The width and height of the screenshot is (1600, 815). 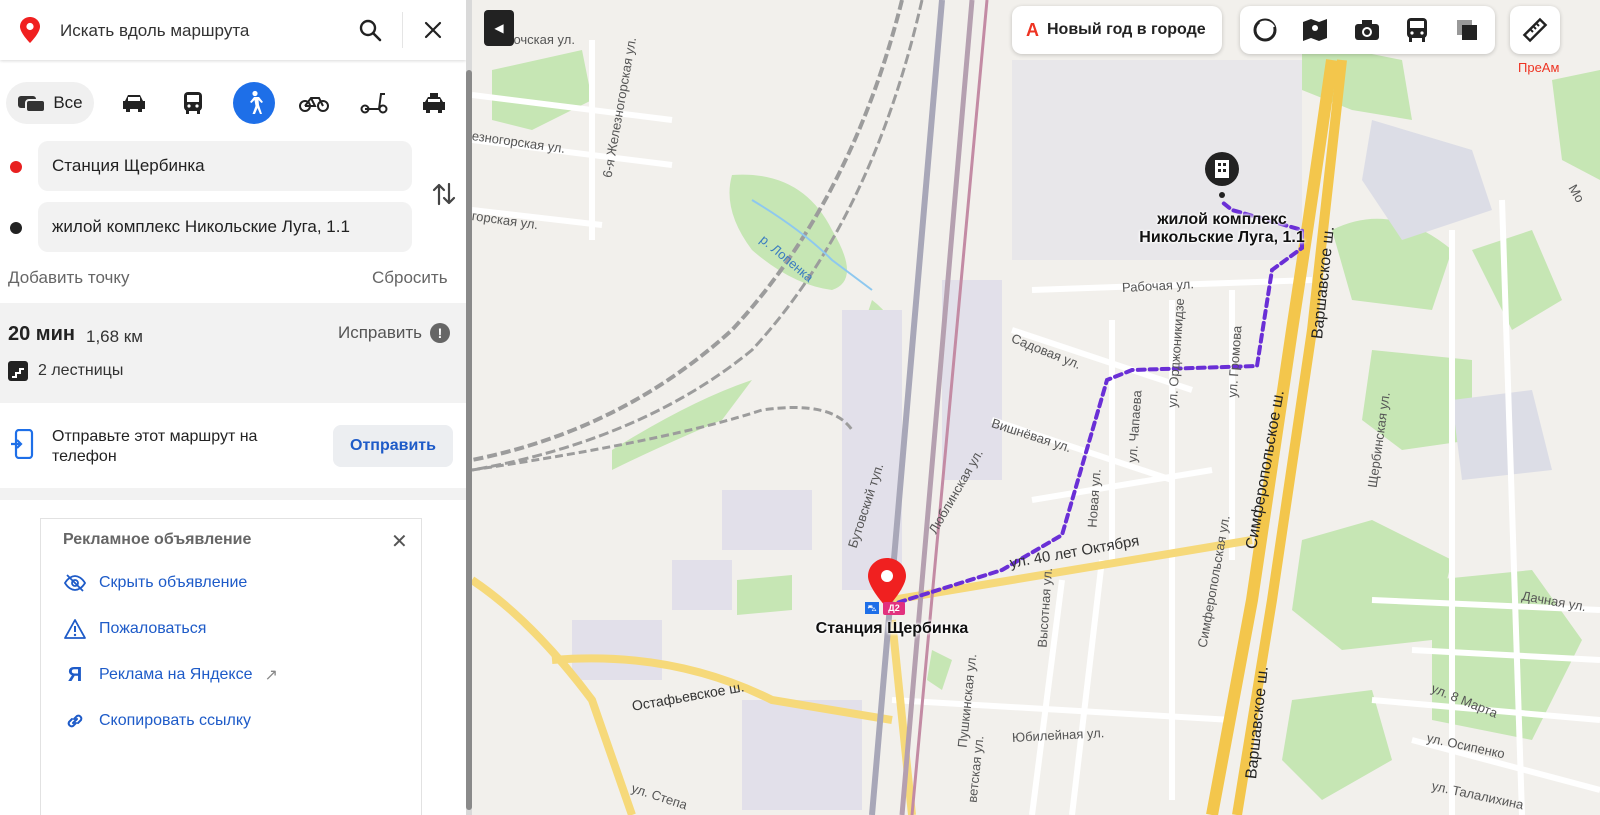 I want to click on fix-route-button: Исправить!, so click(x=394, y=333).